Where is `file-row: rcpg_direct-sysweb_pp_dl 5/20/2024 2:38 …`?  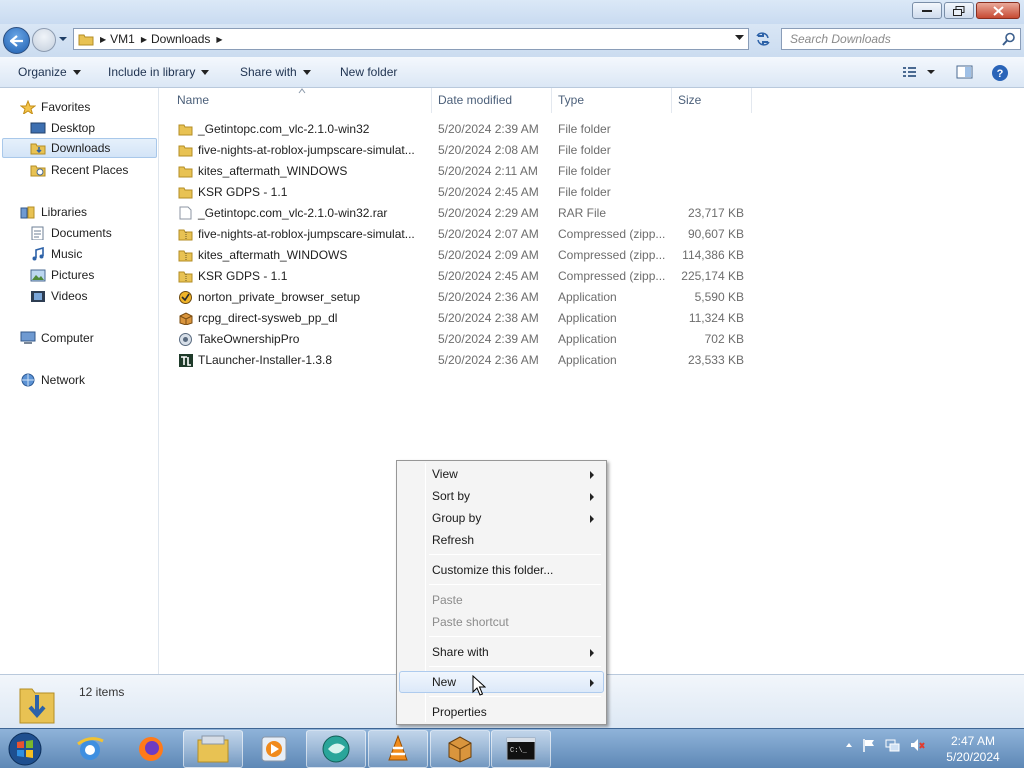 file-row: rcpg_direct-sysweb_pp_dl 5/20/2024 2:38 … is located at coordinates (466, 318).